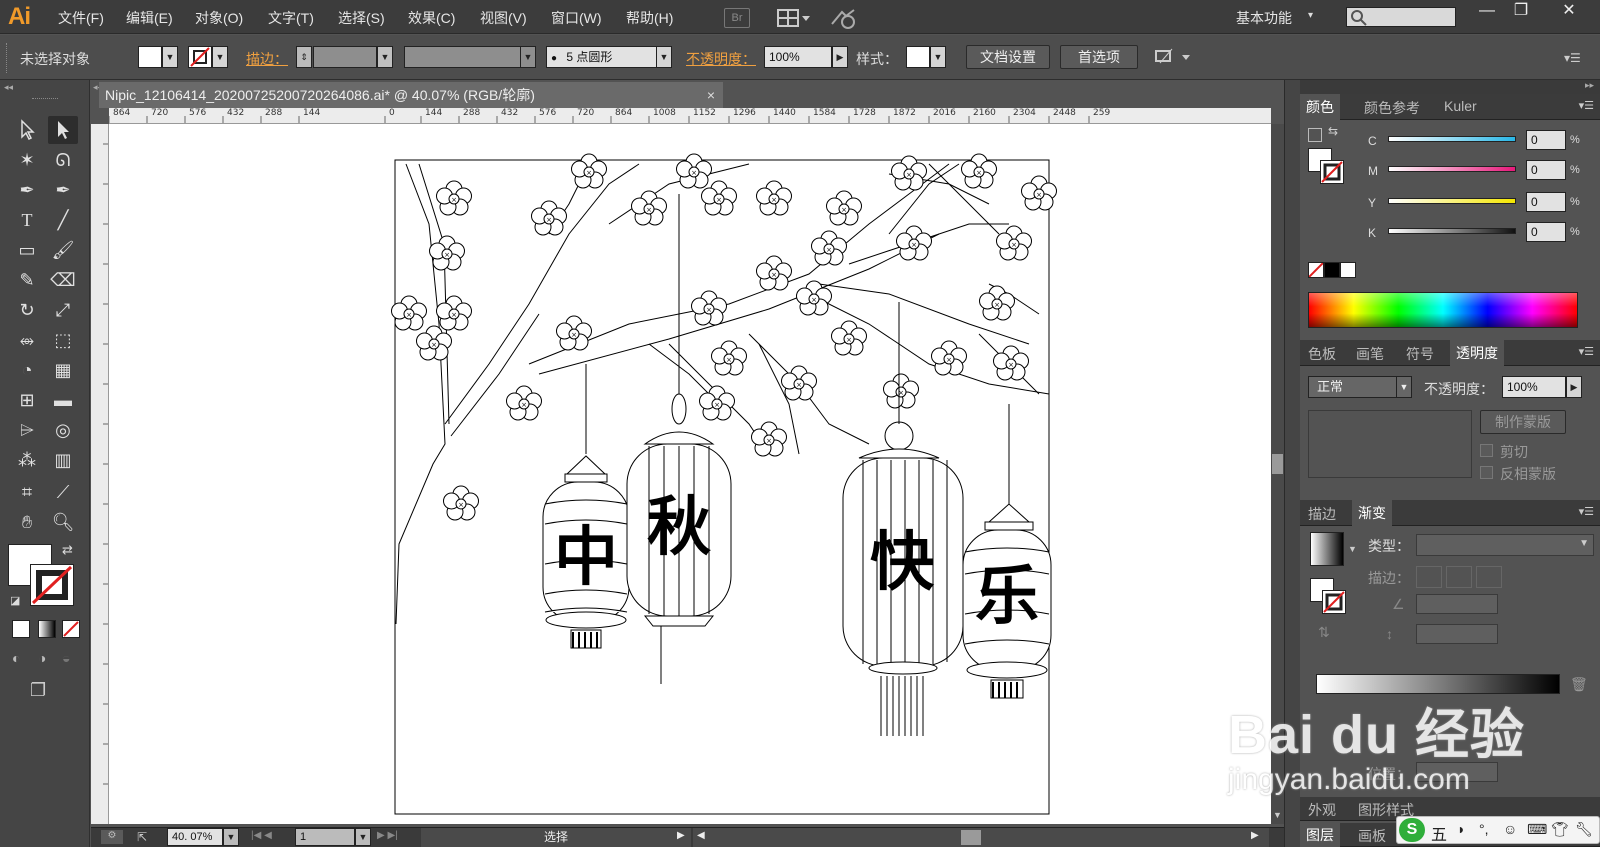 This screenshot has width=1600, height=847. What do you see at coordinates (195, 837) in the screenshot?
I see `zoom-field: 40. 07%` at bounding box center [195, 837].